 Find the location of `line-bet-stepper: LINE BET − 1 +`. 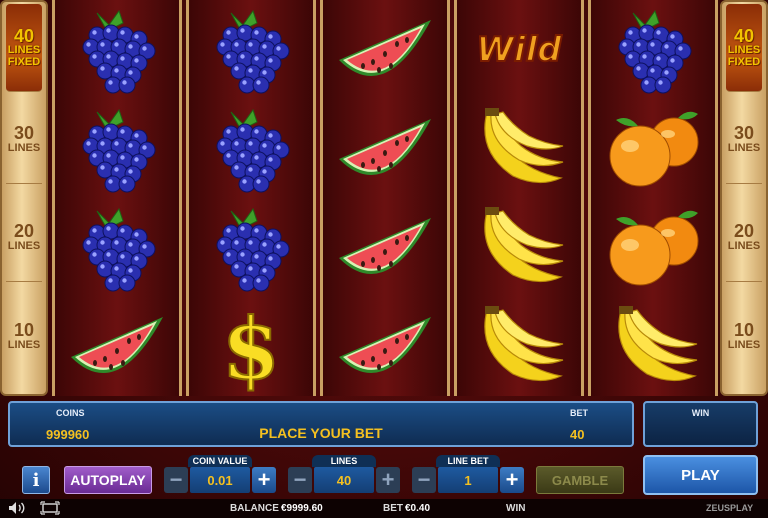

line-bet-stepper: LINE BET − 1 + is located at coordinates (468, 475).